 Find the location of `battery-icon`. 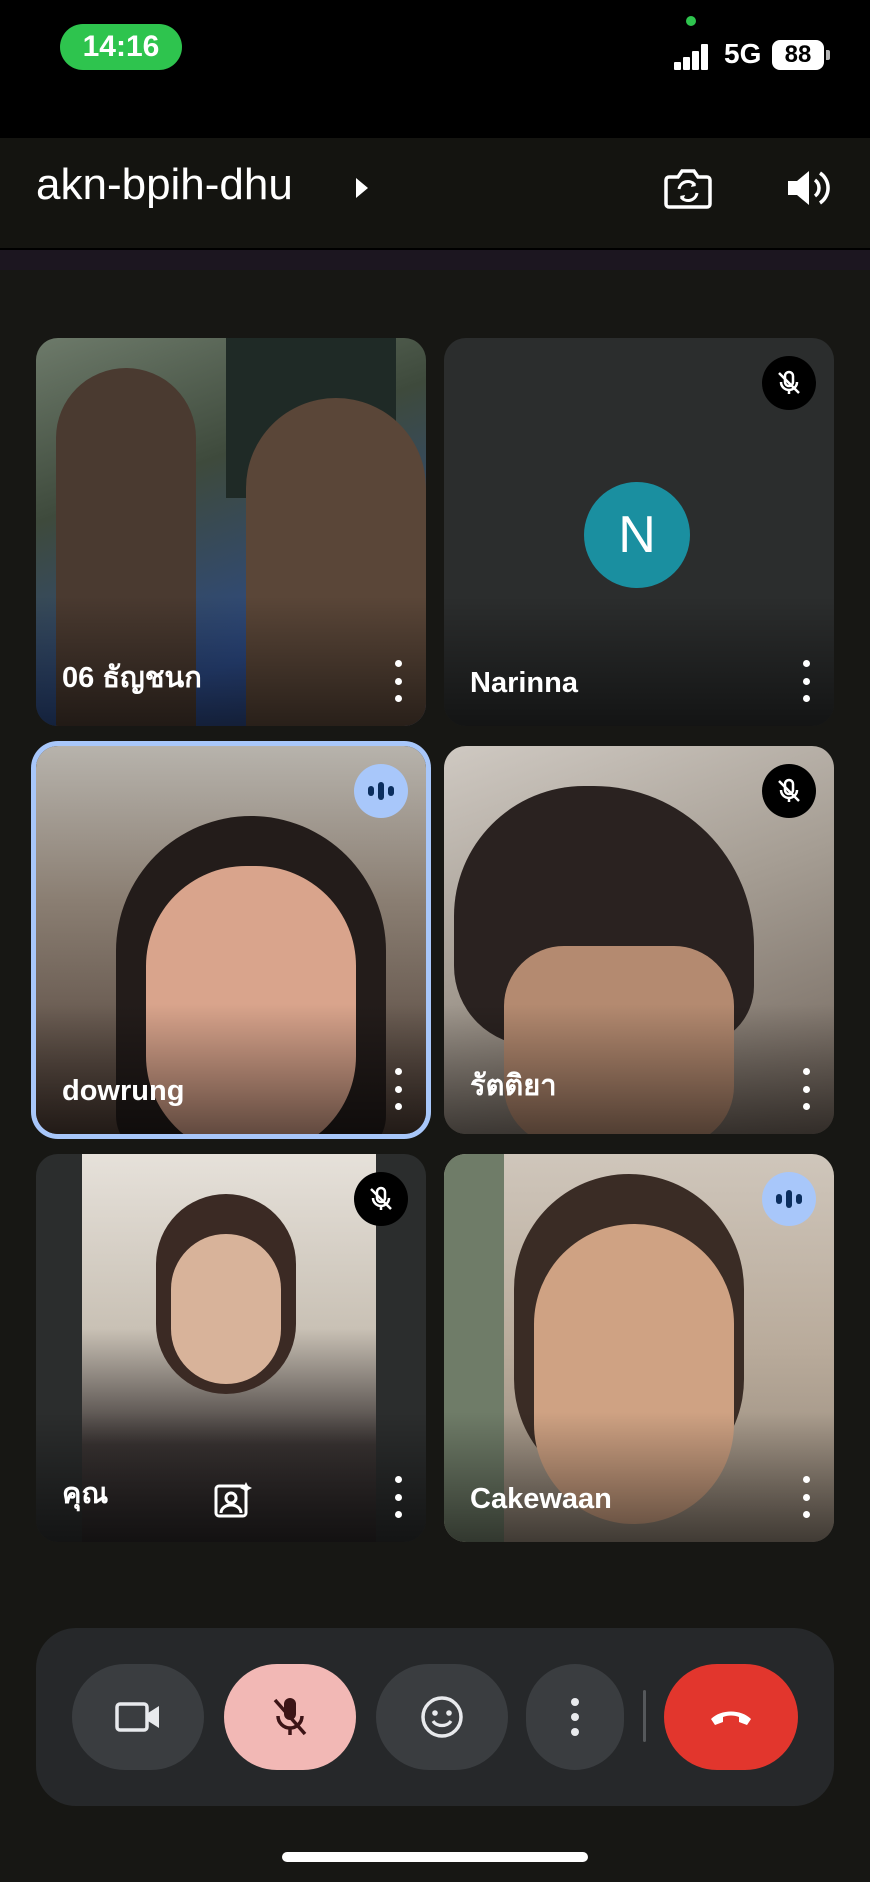

battery-icon is located at coordinates (828, 55).